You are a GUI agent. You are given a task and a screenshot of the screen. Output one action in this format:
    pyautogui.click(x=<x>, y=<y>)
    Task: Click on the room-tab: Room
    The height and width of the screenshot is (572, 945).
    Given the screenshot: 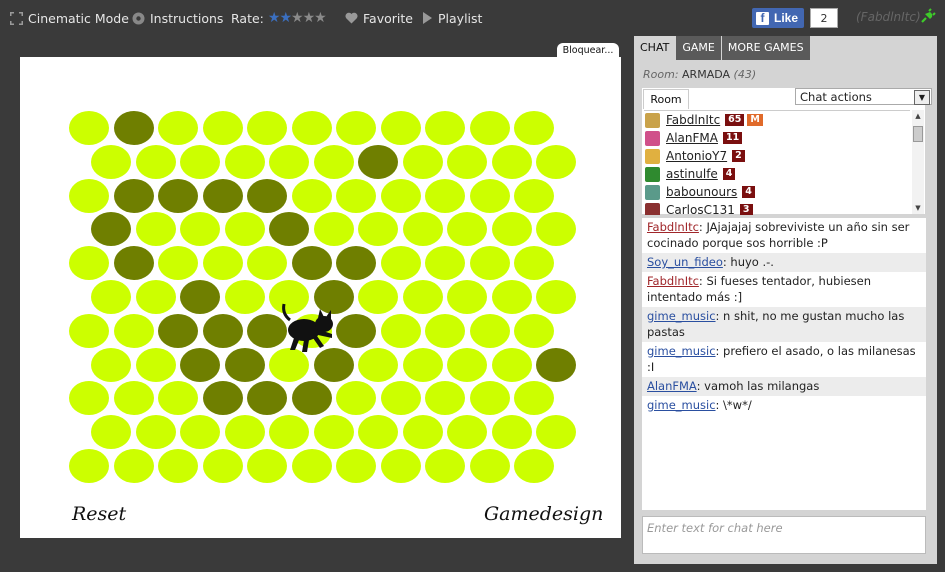 What is the action you would take?
    pyautogui.click(x=666, y=99)
    